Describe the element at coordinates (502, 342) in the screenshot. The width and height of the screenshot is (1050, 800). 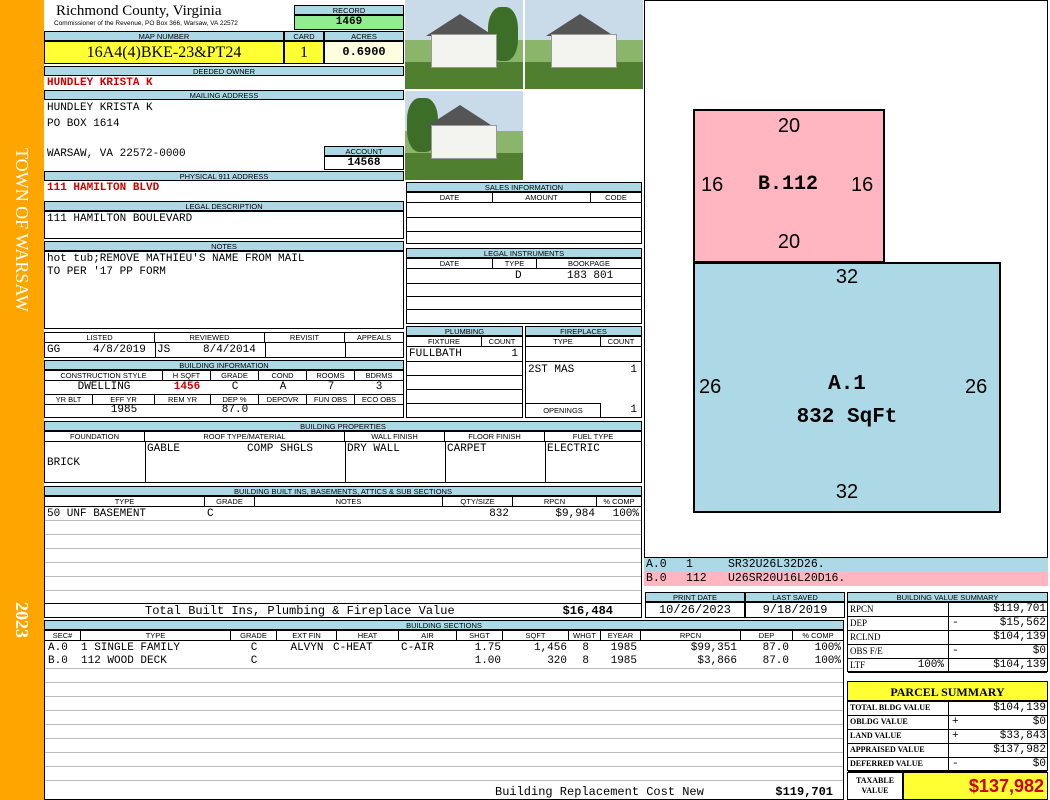
I see `plumbing-count-header: COUNT` at that location.